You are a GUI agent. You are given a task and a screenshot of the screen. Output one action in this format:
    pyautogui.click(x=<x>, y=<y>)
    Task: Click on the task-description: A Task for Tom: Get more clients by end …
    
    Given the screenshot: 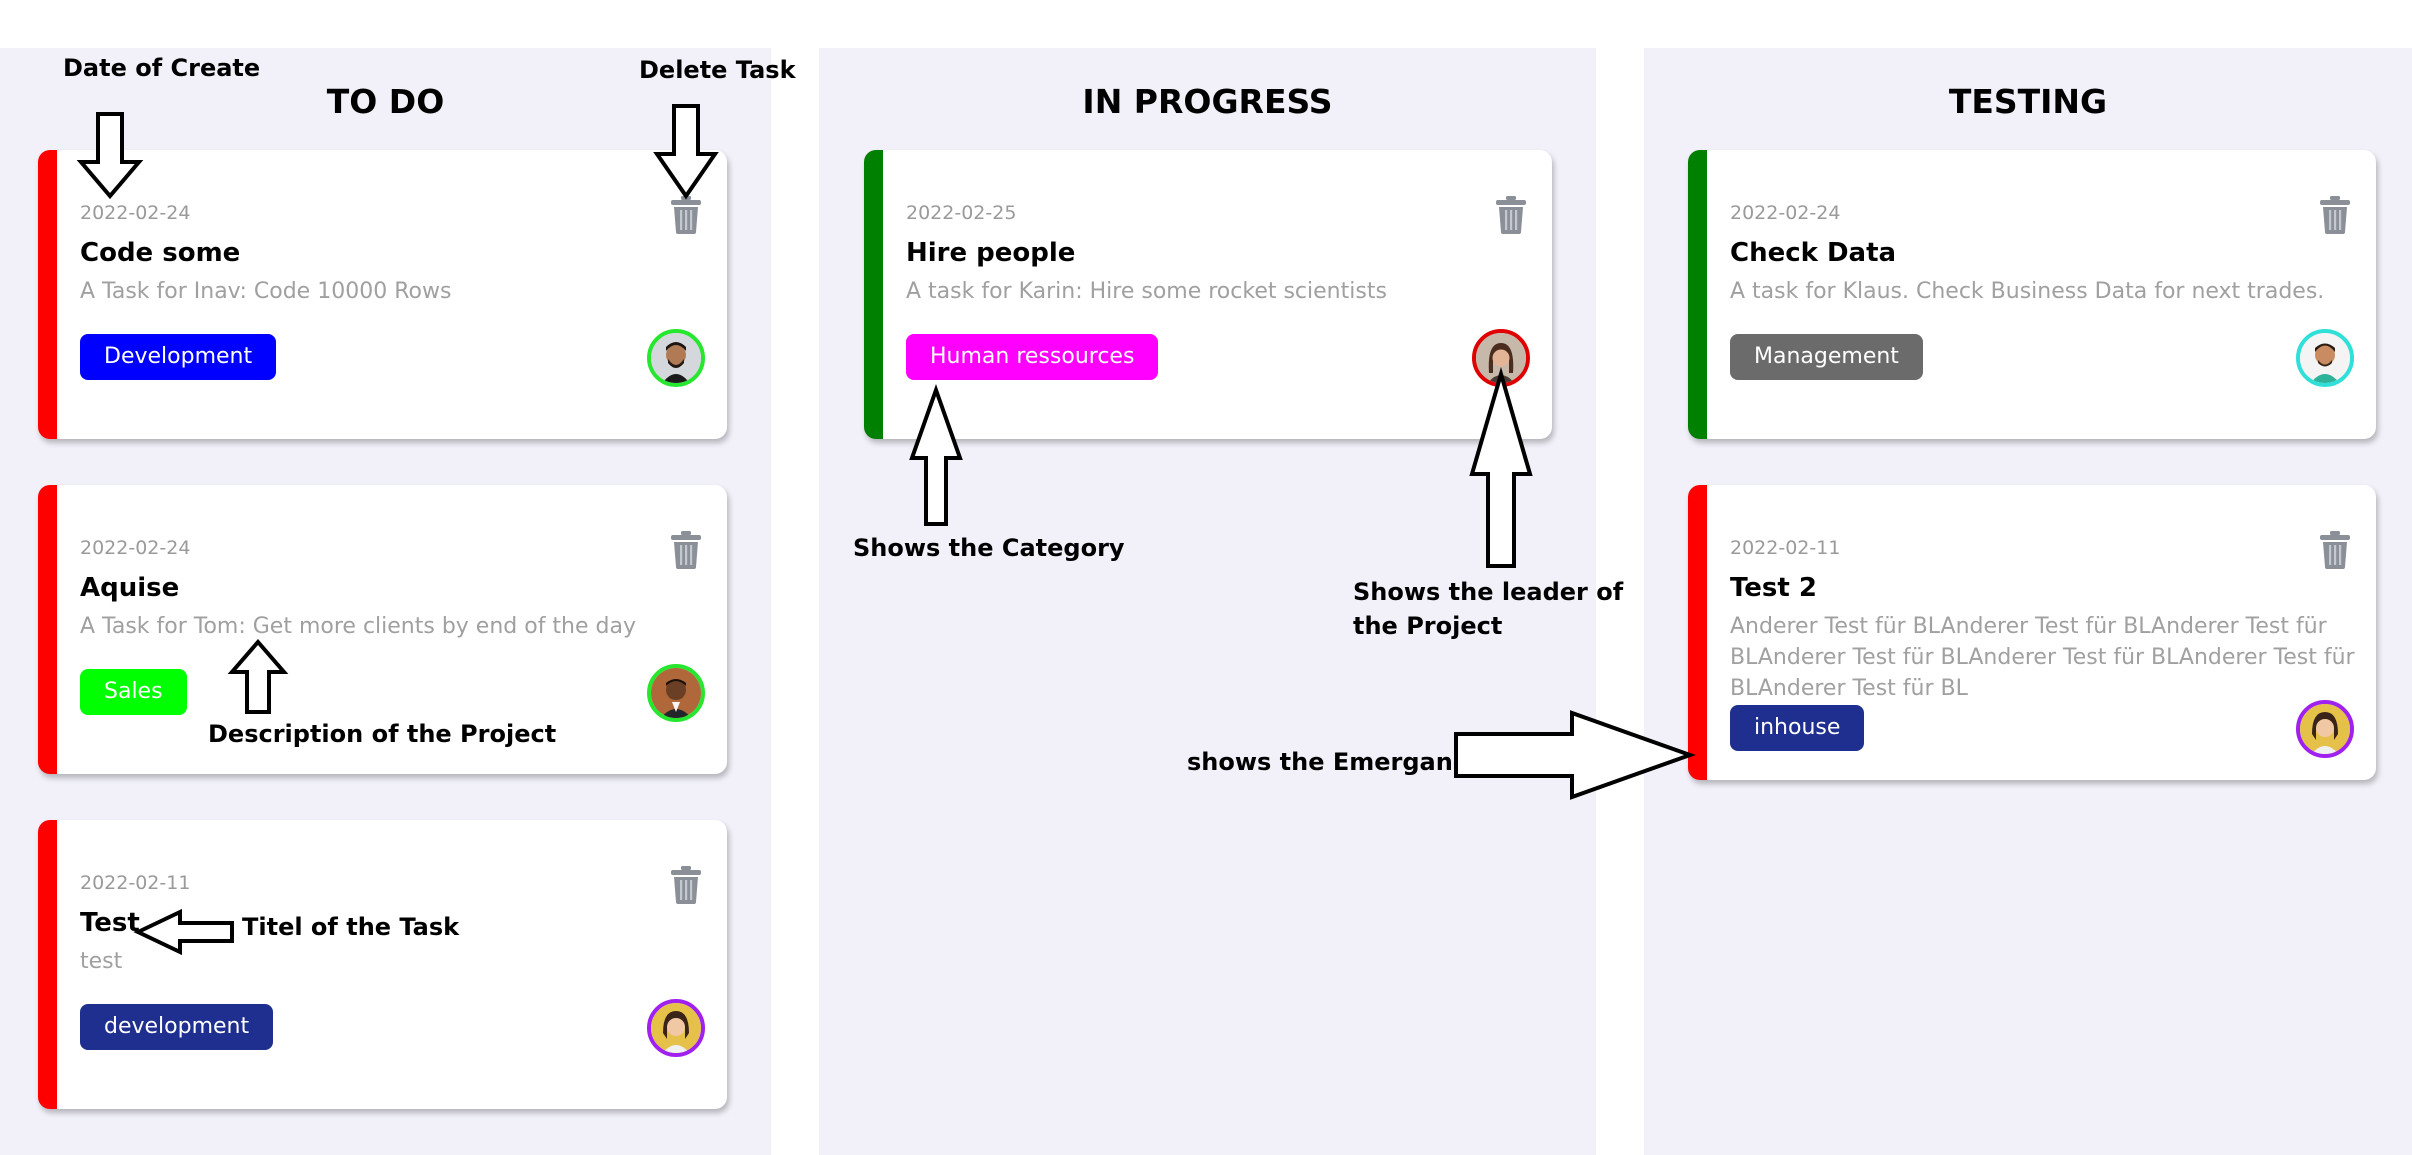 What is the action you would take?
    pyautogui.click(x=358, y=626)
    